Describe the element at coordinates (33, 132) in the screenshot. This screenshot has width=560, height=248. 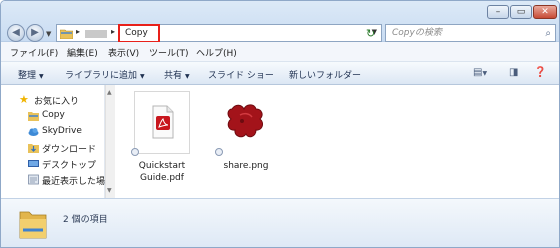
I see `skydrive-icon` at that location.